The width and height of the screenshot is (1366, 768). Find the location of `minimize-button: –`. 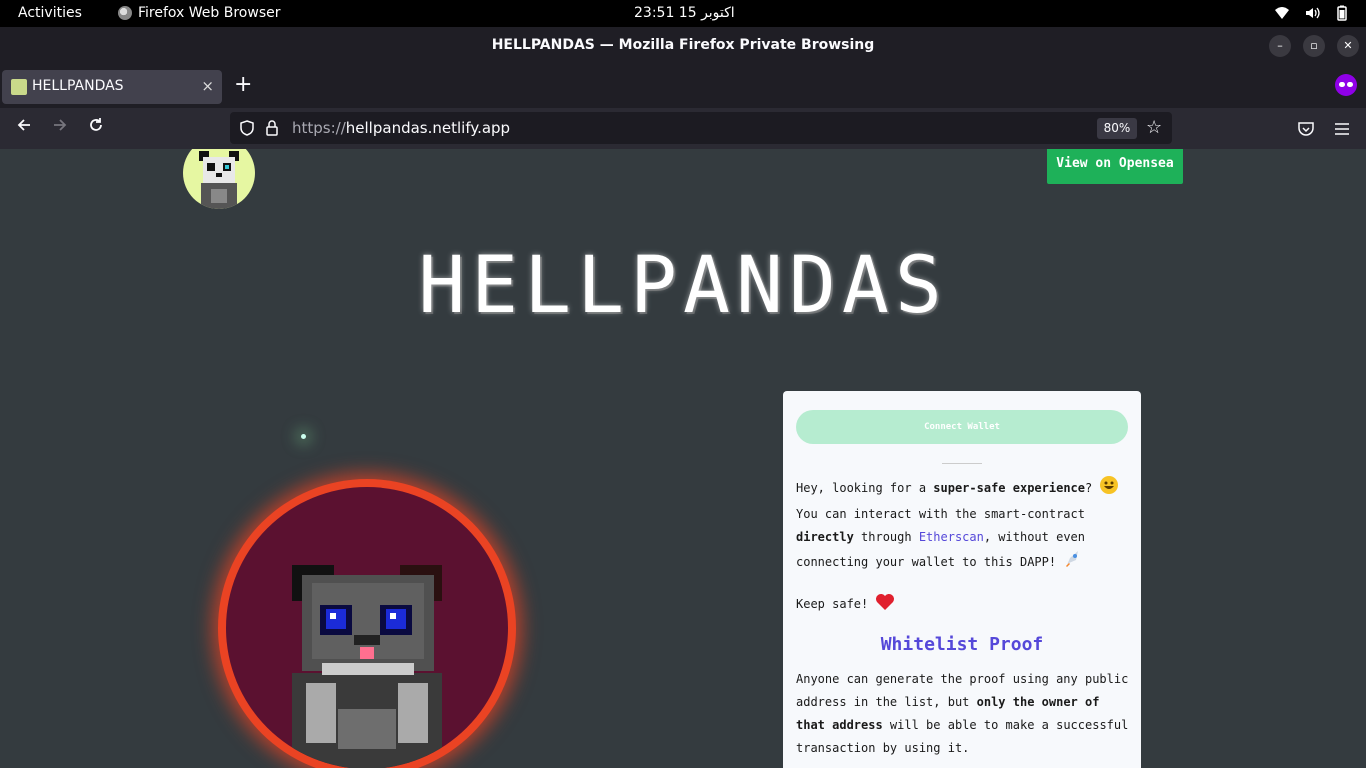

minimize-button: – is located at coordinates (1280, 46).